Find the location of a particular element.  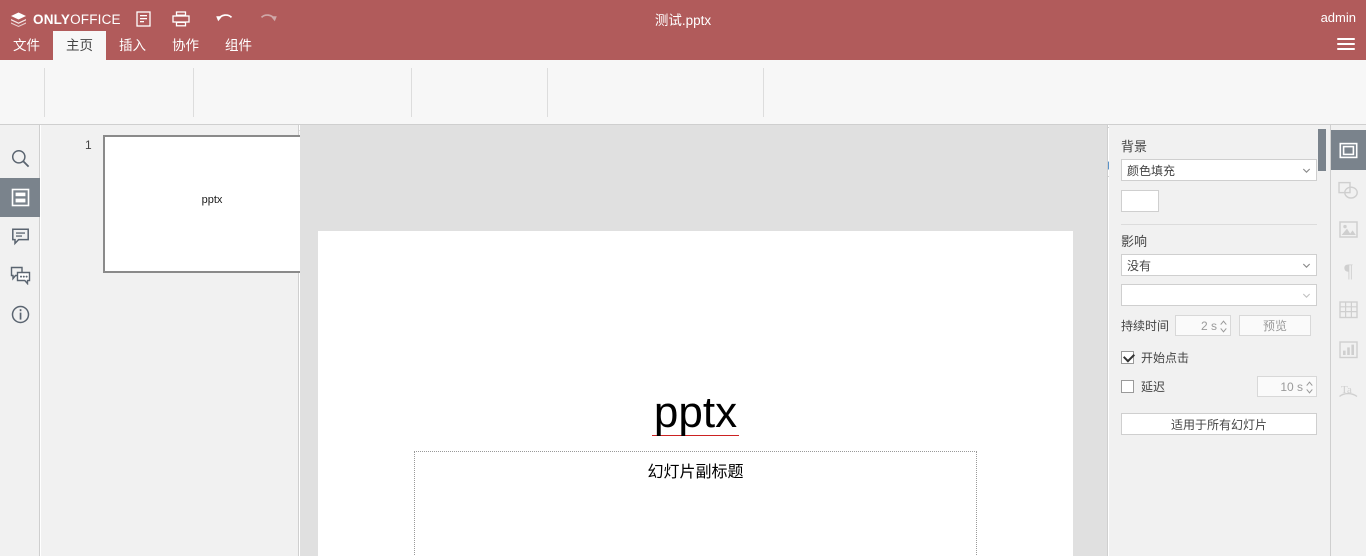

left-sidebar is located at coordinates (20, 340).